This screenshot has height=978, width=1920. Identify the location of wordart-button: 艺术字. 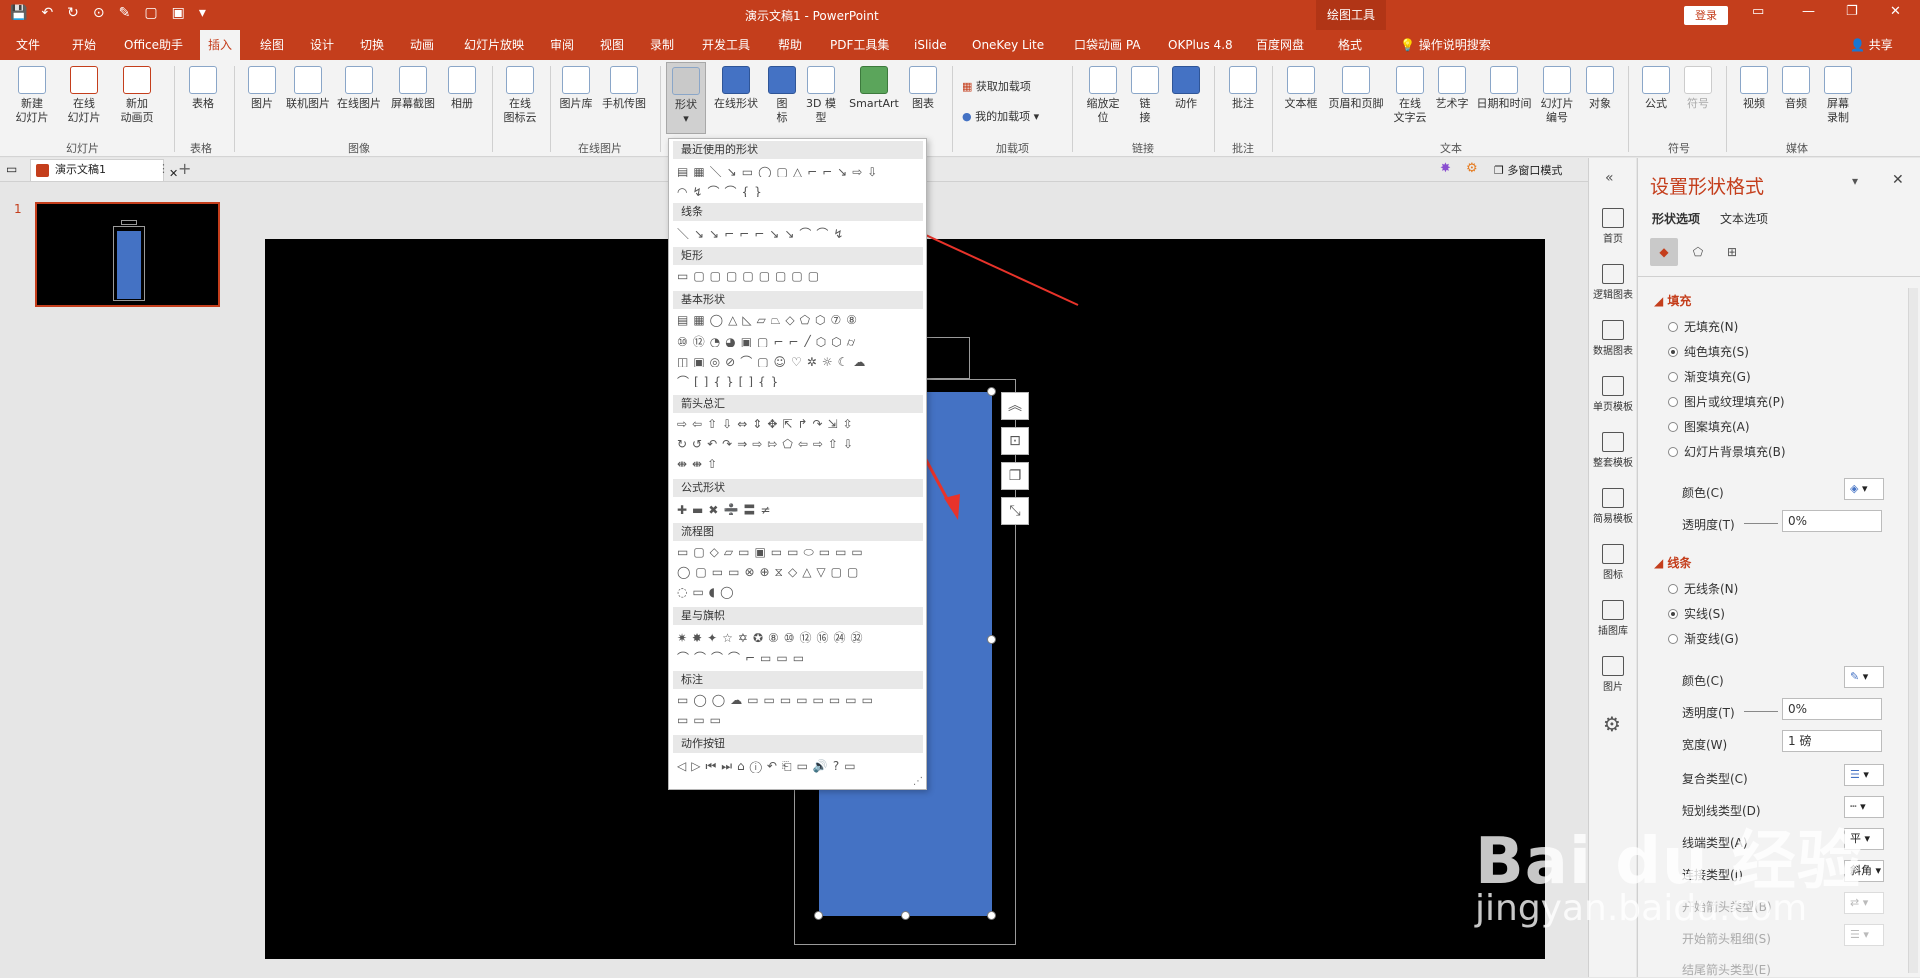
(1452, 88).